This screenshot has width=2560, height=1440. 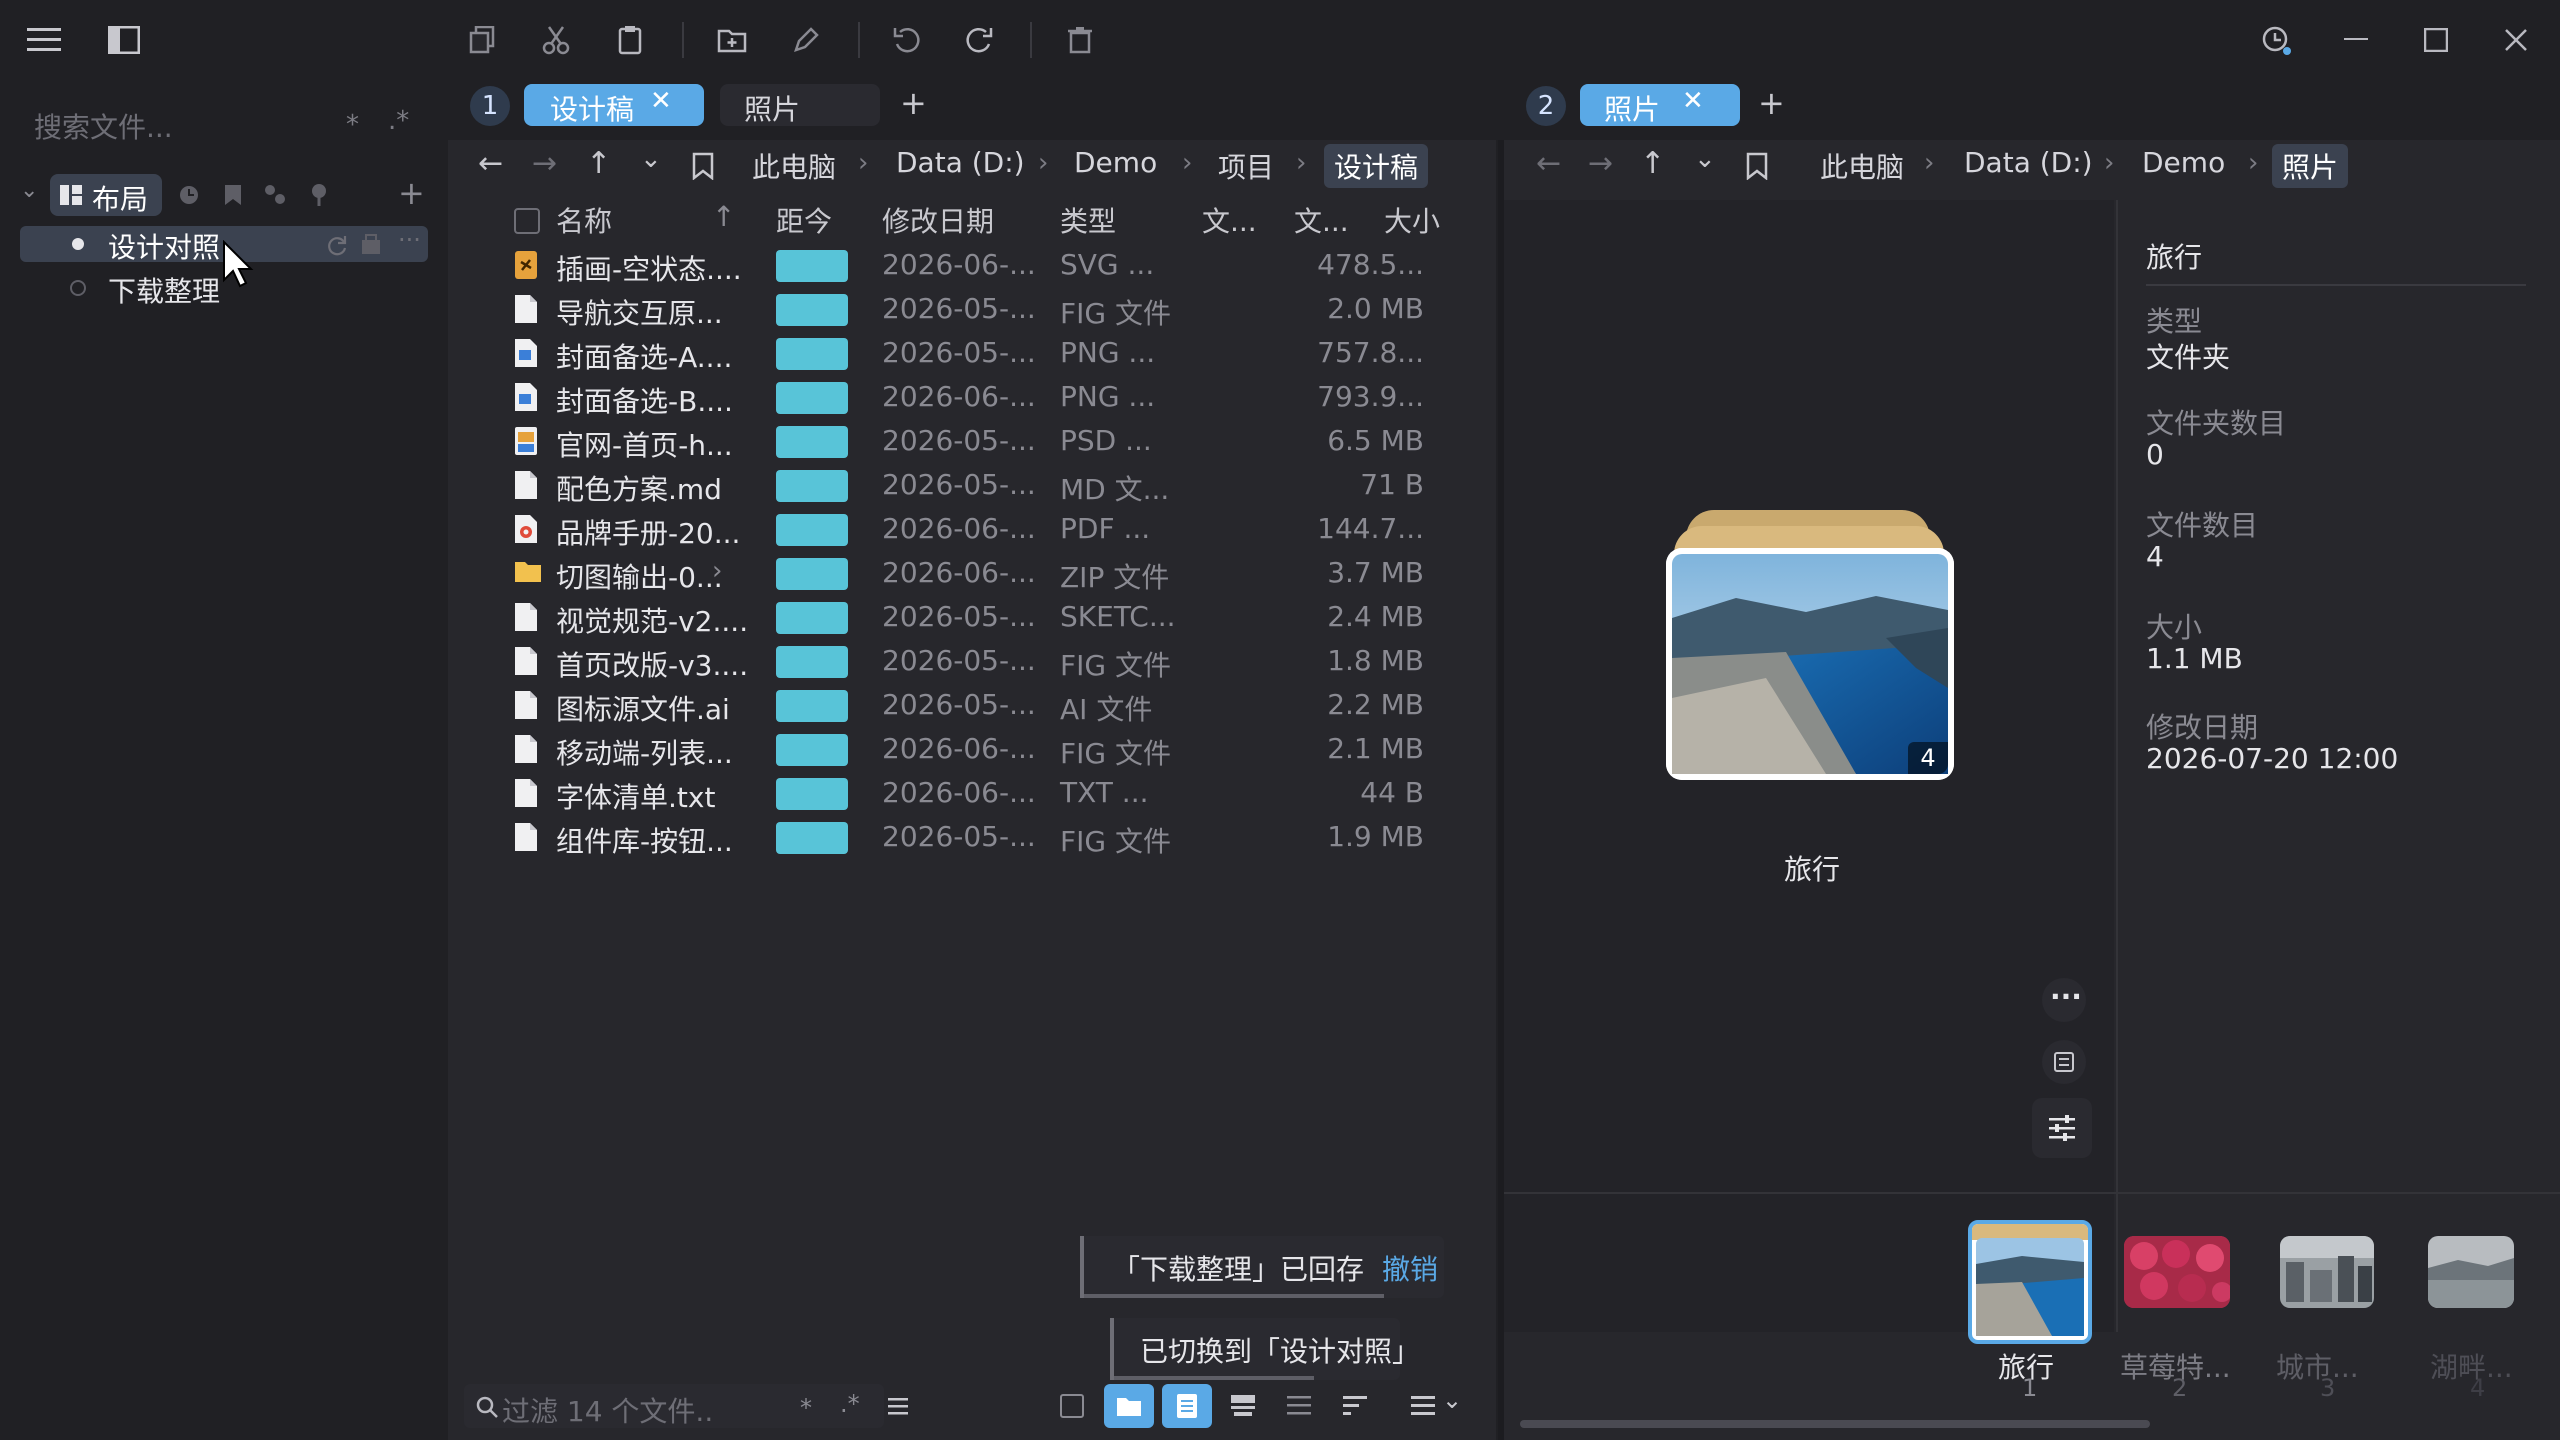 What do you see at coordinates (2471, 1272) in the screenshot?
I see `thumbnail-lakeside` at bounding box center [2471, 1272].